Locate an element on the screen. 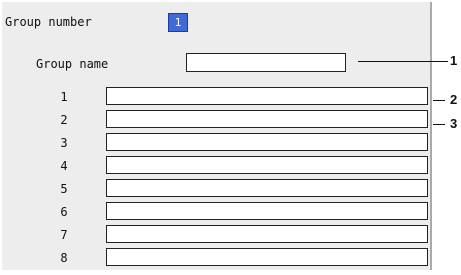  channel-label-8: 8 is located at coordinates (64, 258).